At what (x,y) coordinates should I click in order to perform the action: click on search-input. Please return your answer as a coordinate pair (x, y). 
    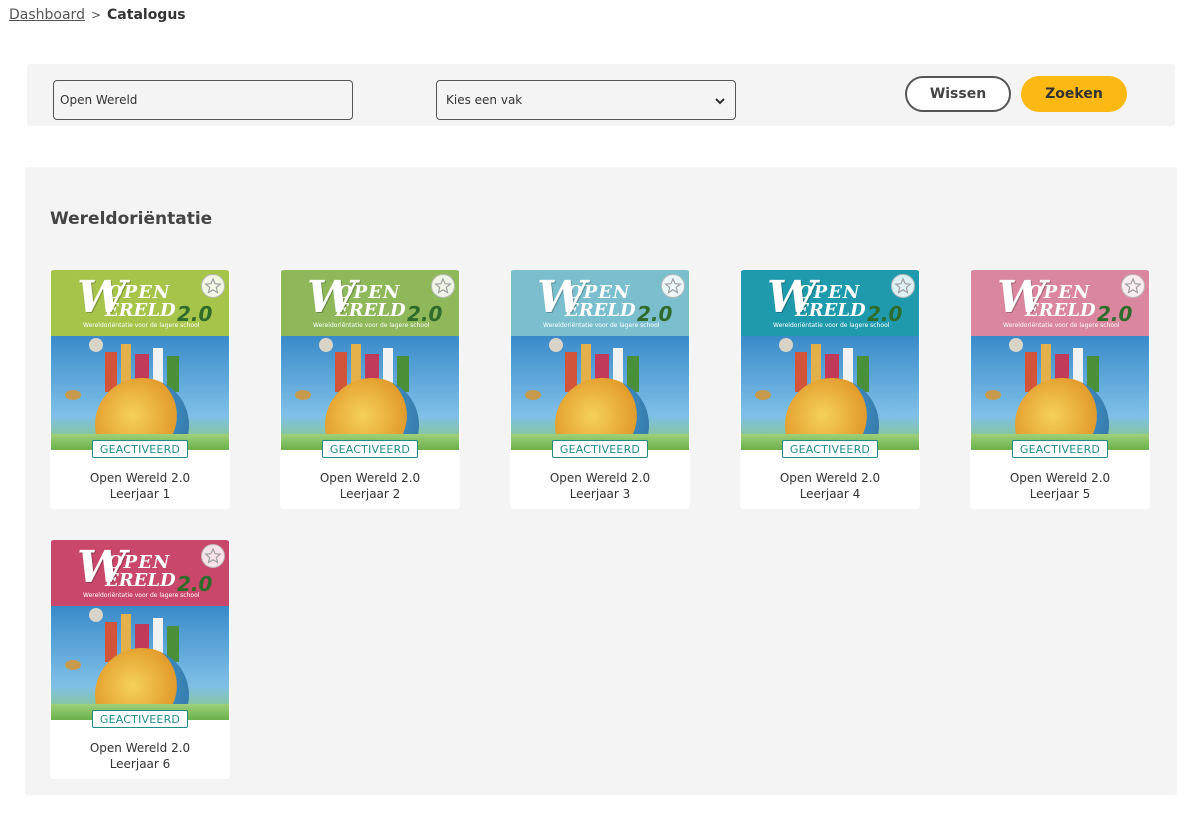
    Looking at the image, I should click on (203, 100).